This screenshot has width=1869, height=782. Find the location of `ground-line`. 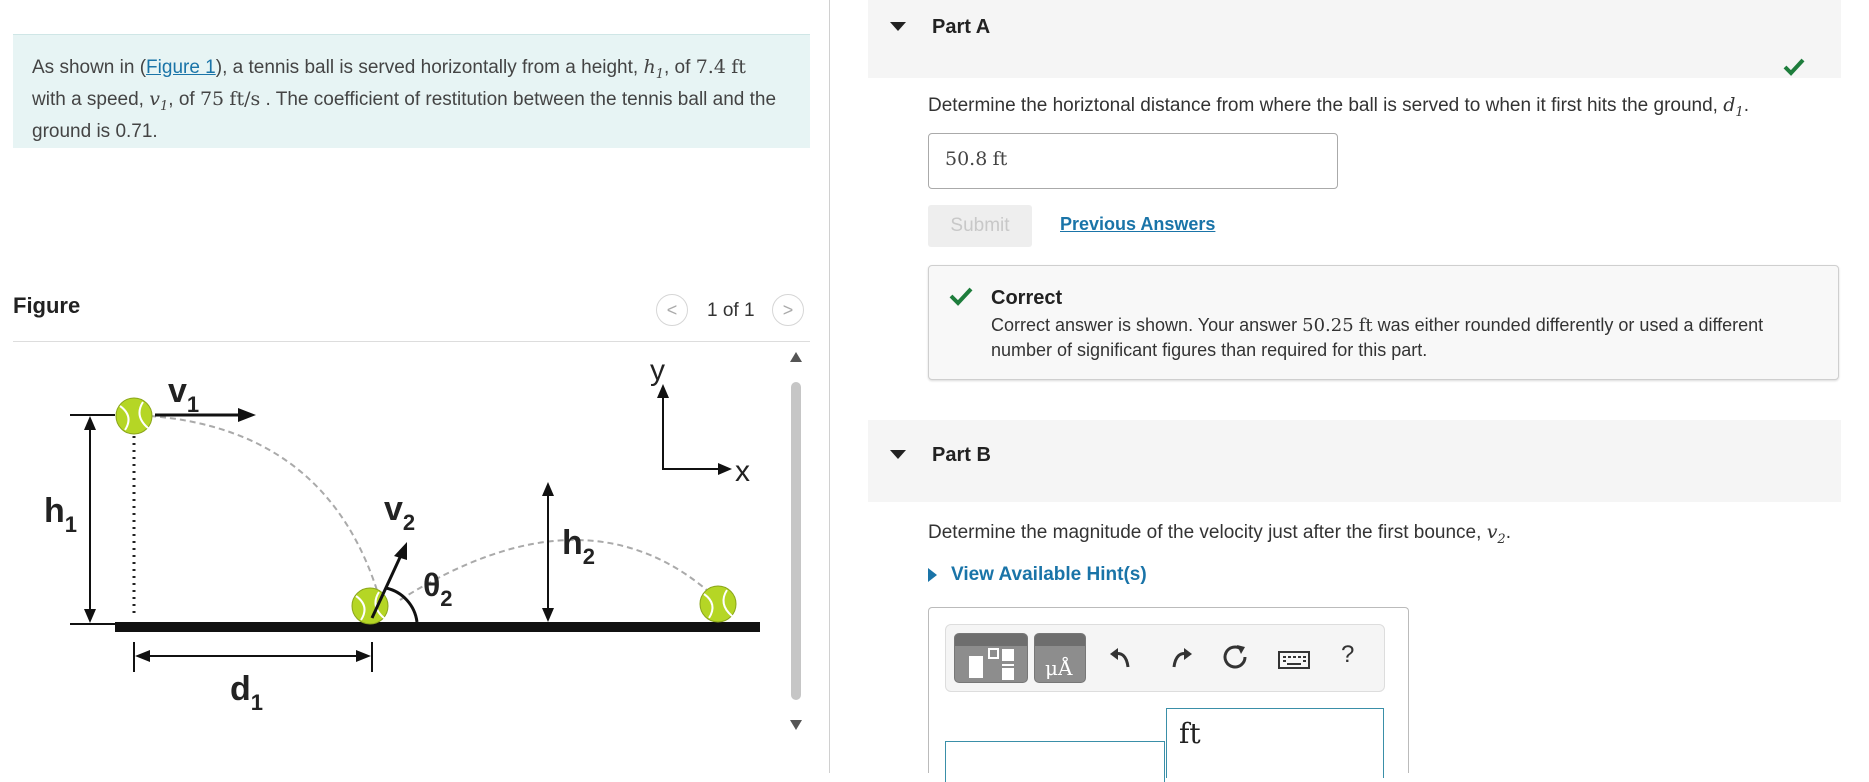

ground-line is located at coordinates (437, 627).